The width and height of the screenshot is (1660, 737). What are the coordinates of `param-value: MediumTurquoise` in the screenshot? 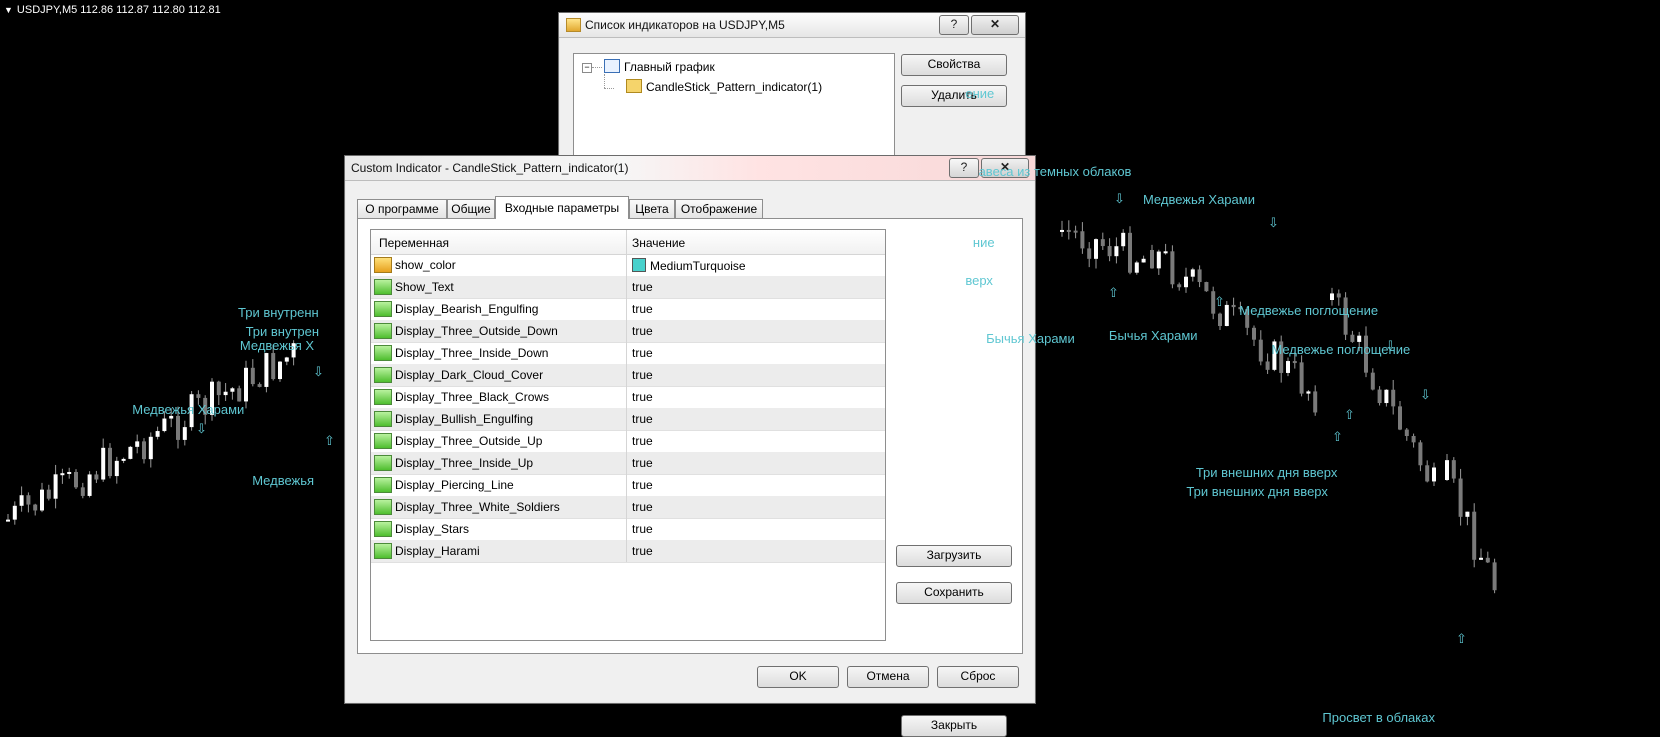 It's located at (689, 265).